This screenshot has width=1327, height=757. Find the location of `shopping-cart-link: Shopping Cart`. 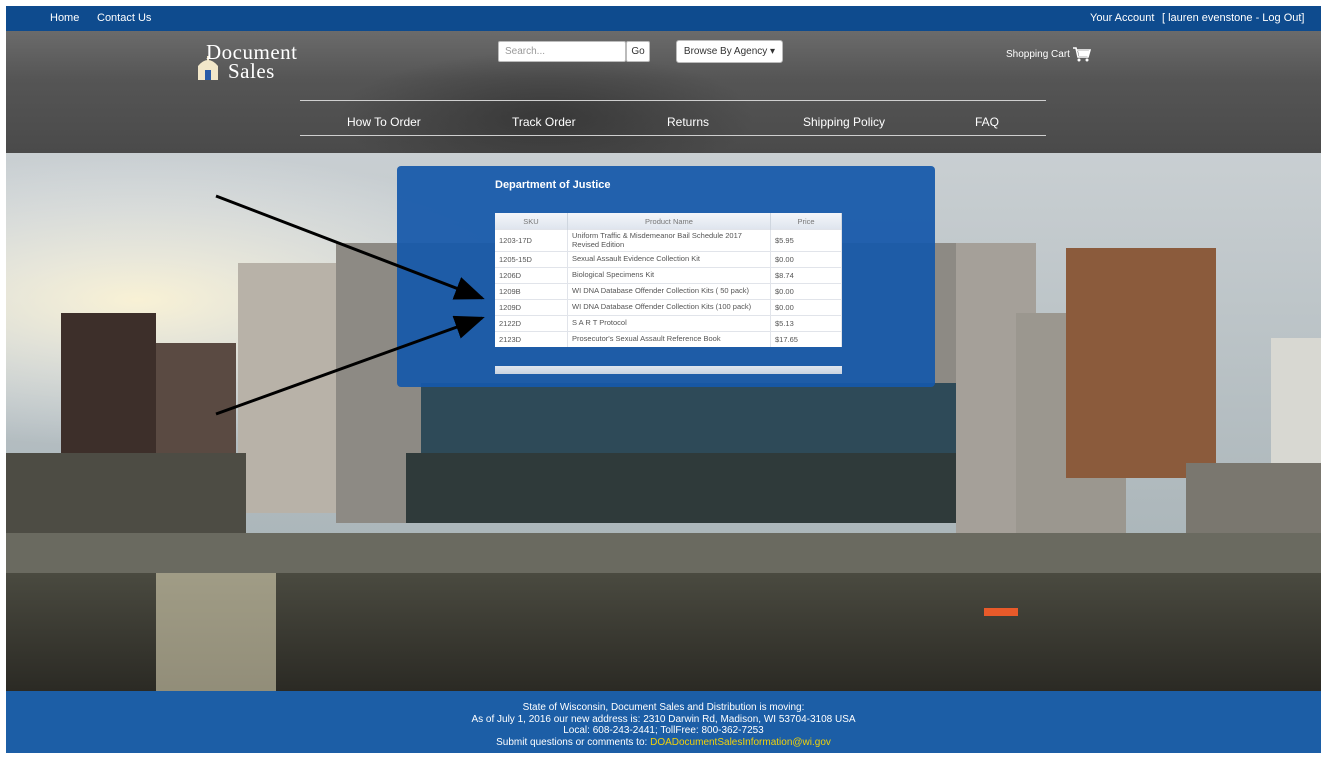

shopping-cart-link: Shopping Cart is located at coordinates (1048, 54).